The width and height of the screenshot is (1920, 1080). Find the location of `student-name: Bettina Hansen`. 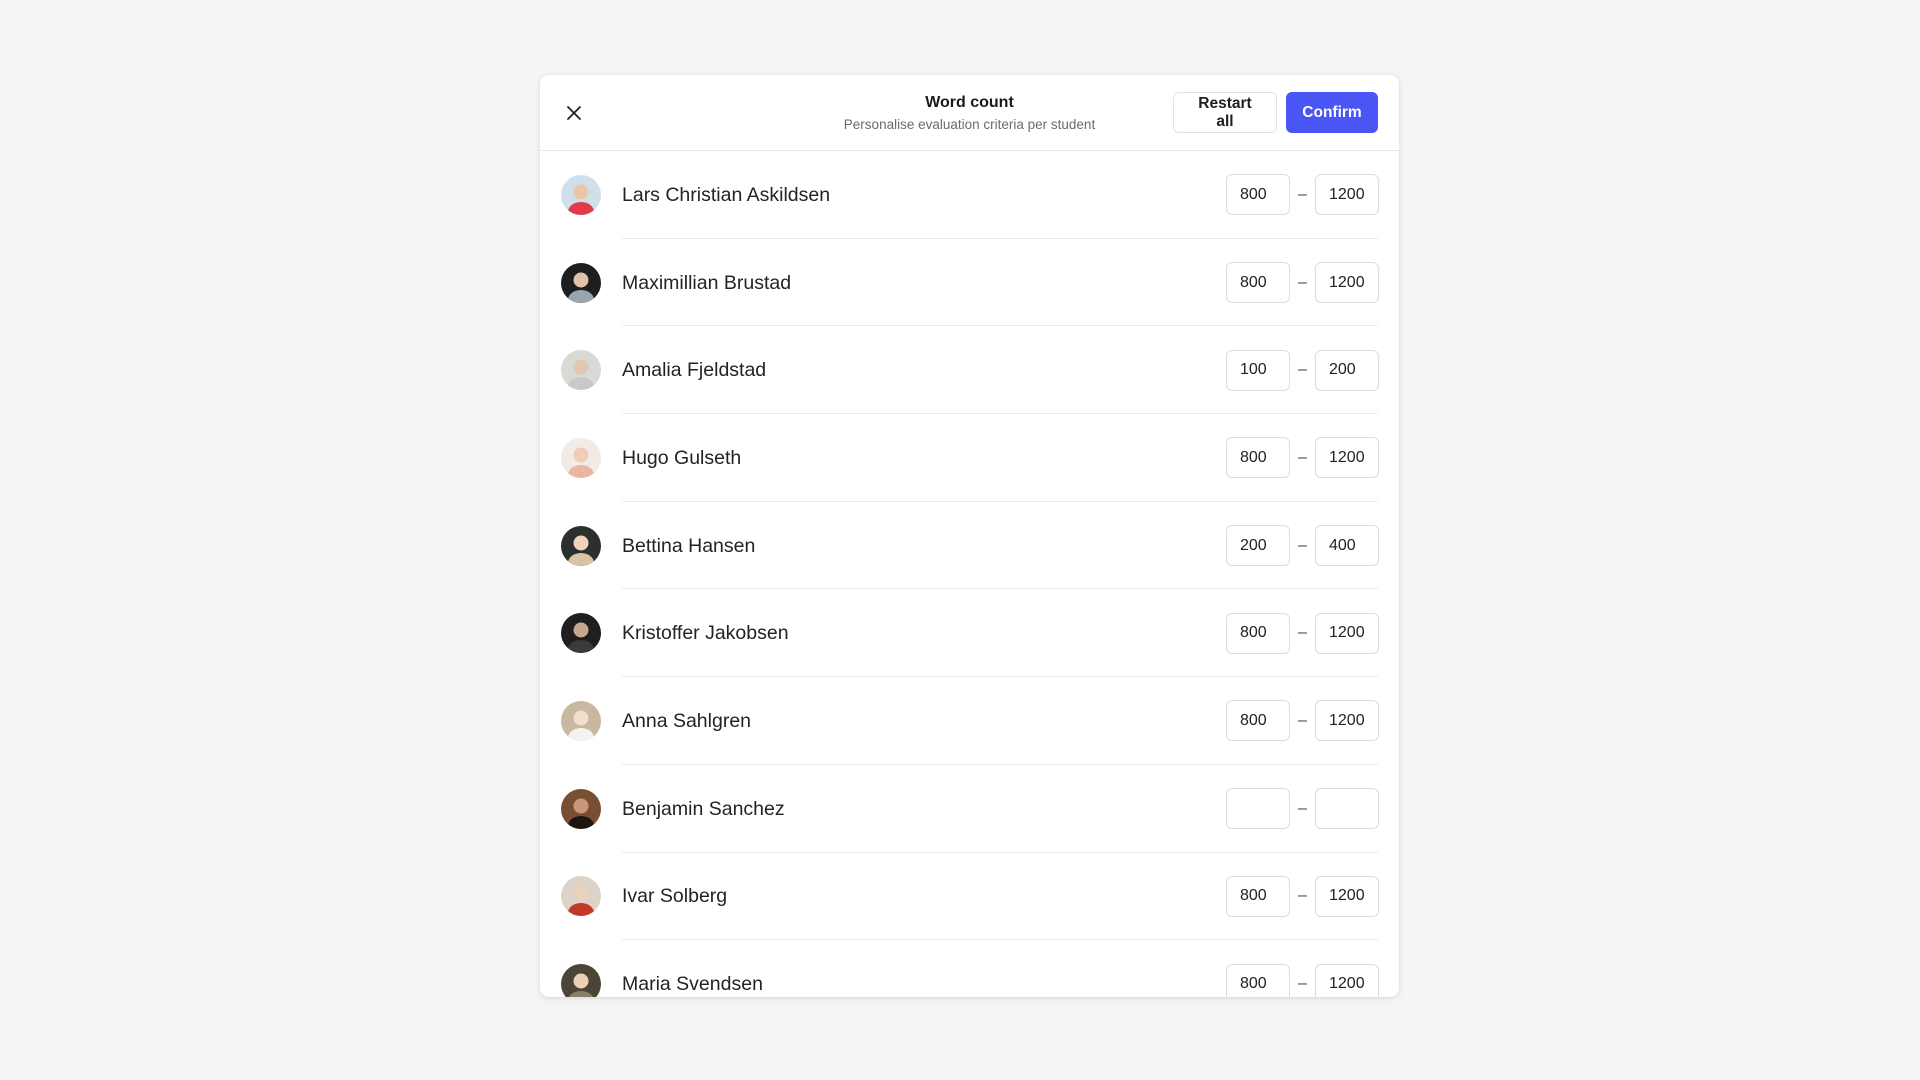

student-name: Bettina Hansen is located at coordinates (689, 545).